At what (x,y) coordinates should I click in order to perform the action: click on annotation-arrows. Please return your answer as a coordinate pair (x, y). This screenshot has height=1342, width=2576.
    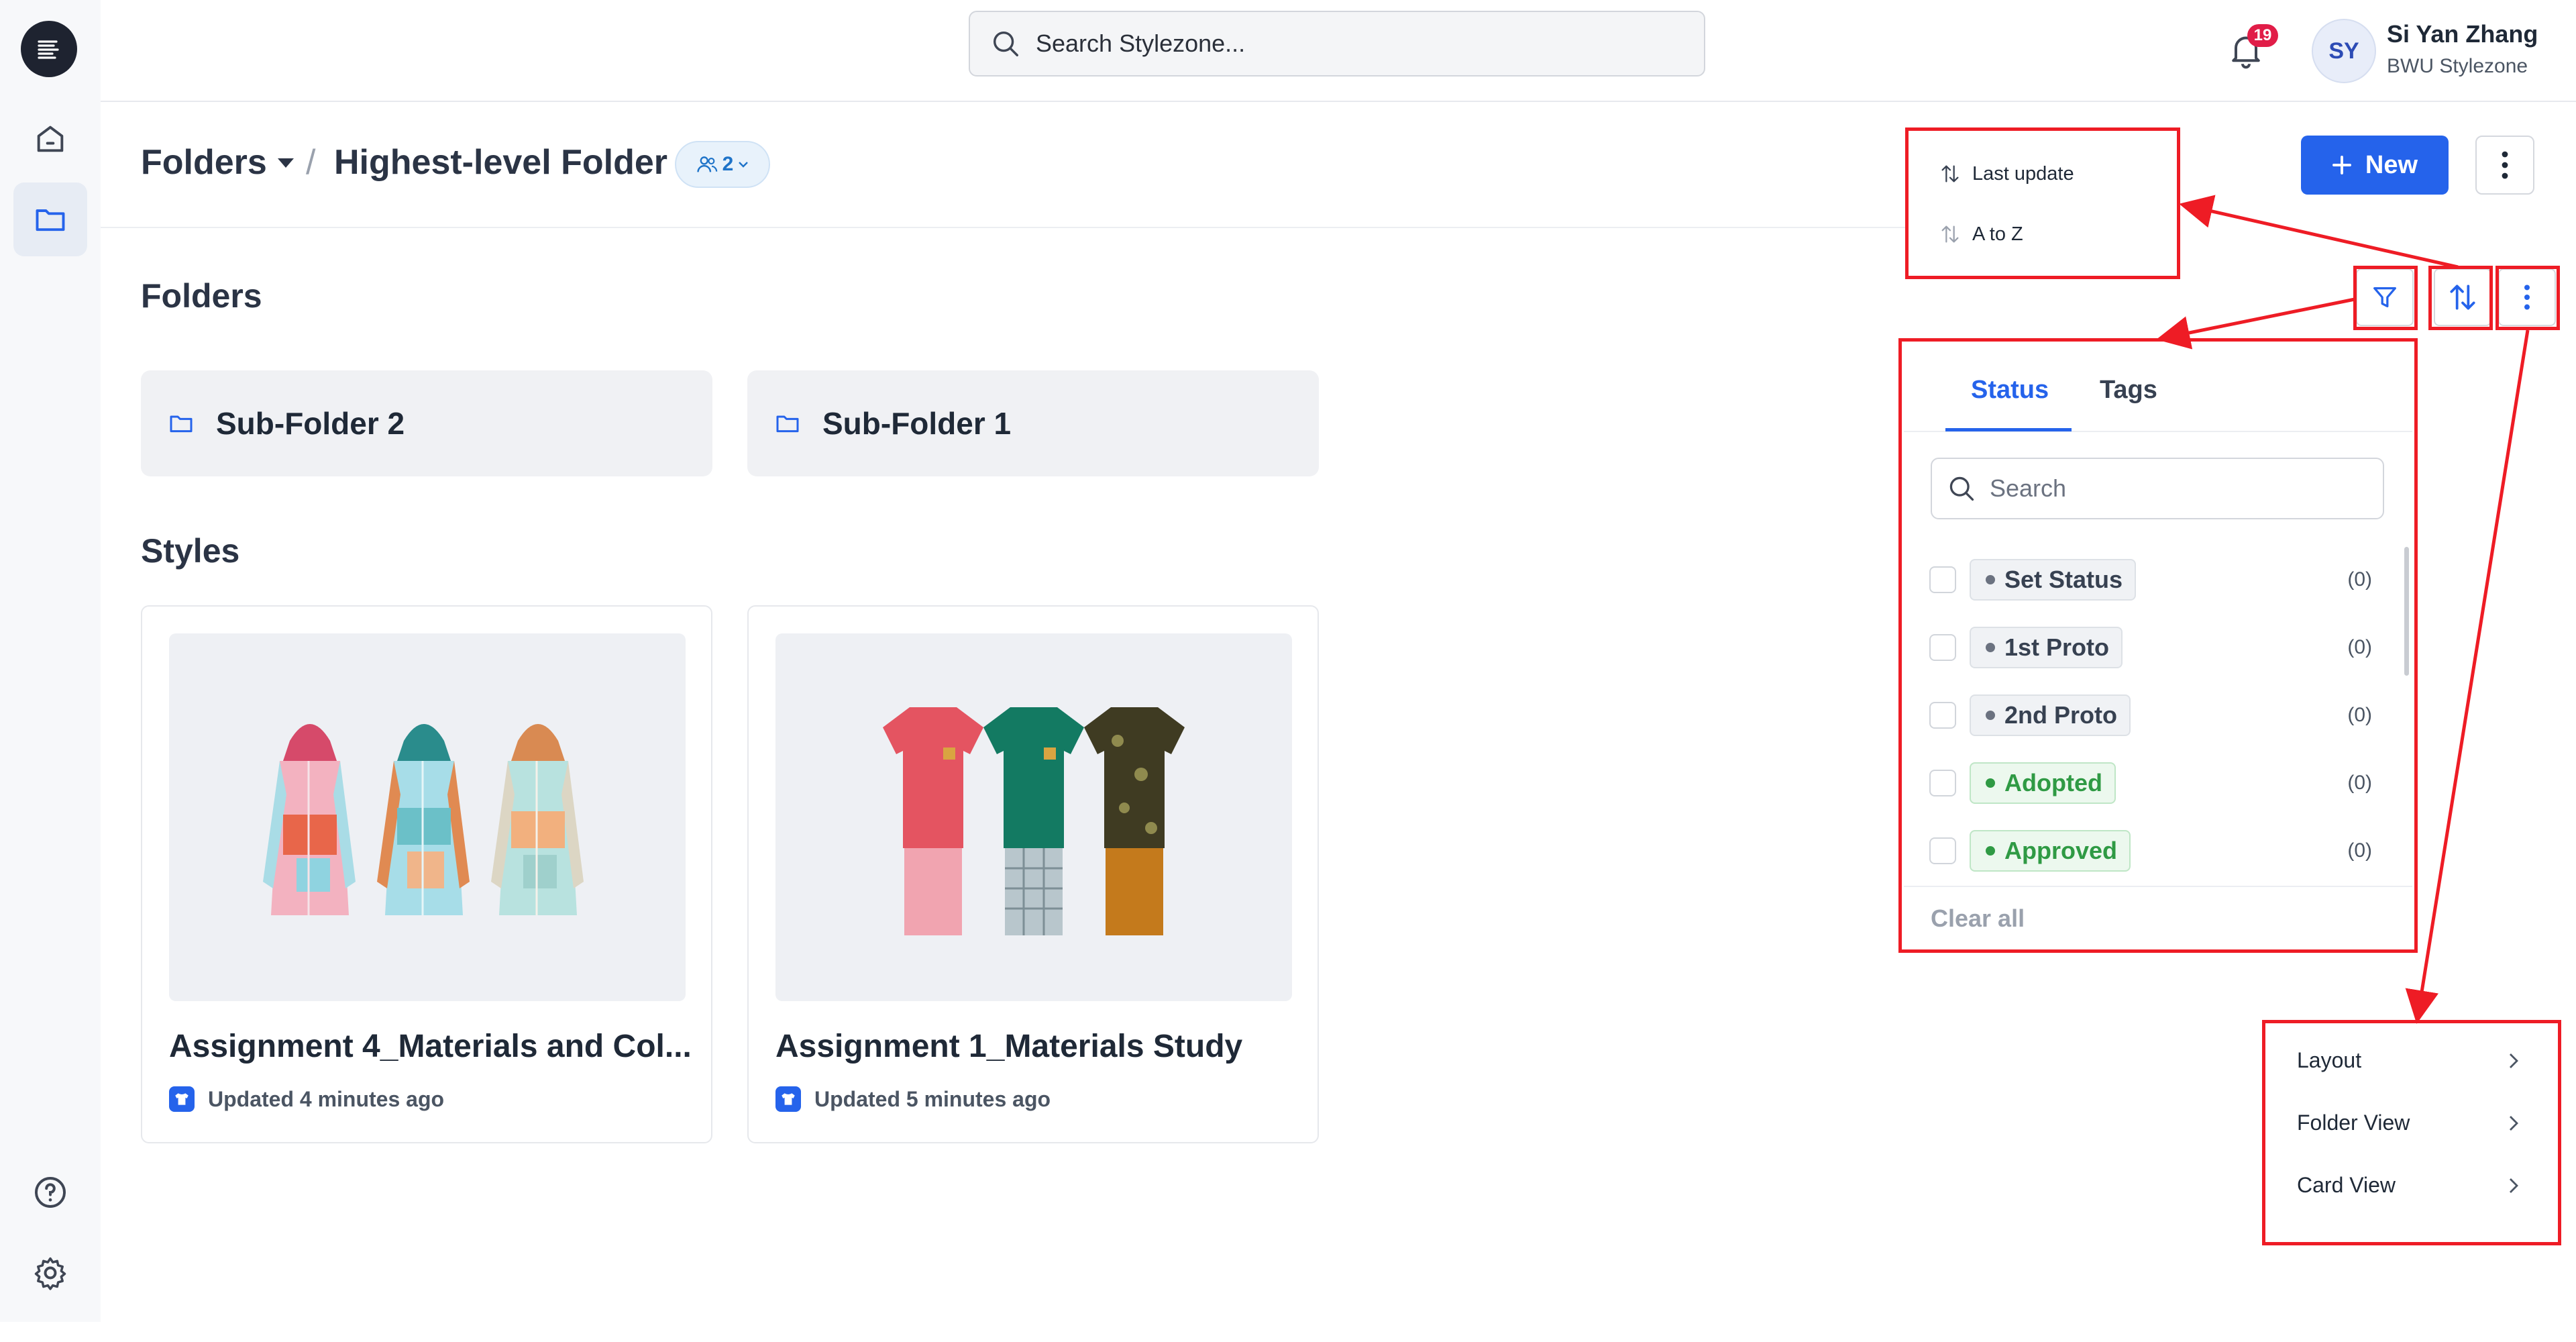
    Looking at the image, I should click on (2343, 610).